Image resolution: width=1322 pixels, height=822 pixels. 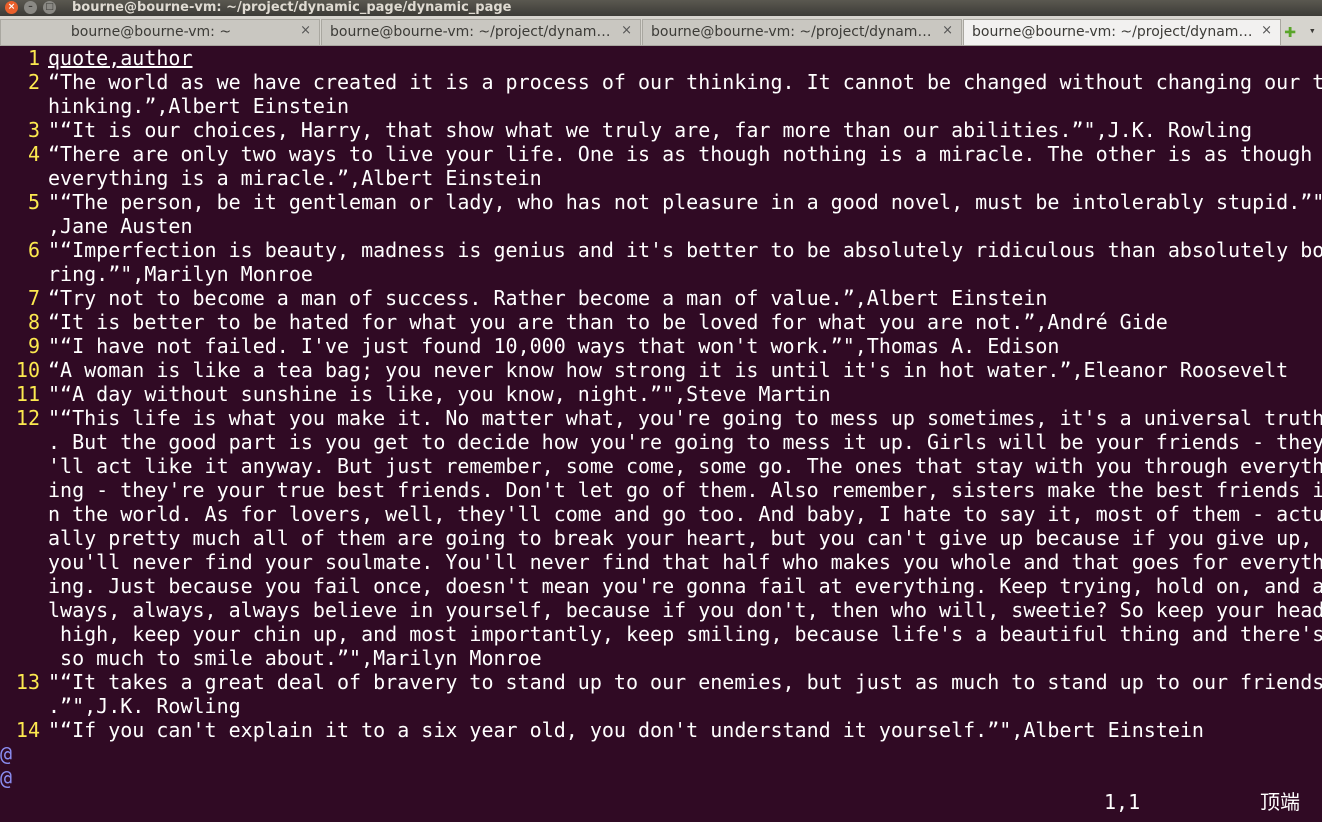 What do you see at coordinates (120, 58) in the screenshot?
I see `line-text: quote,author` at bounding box center [120, 58].